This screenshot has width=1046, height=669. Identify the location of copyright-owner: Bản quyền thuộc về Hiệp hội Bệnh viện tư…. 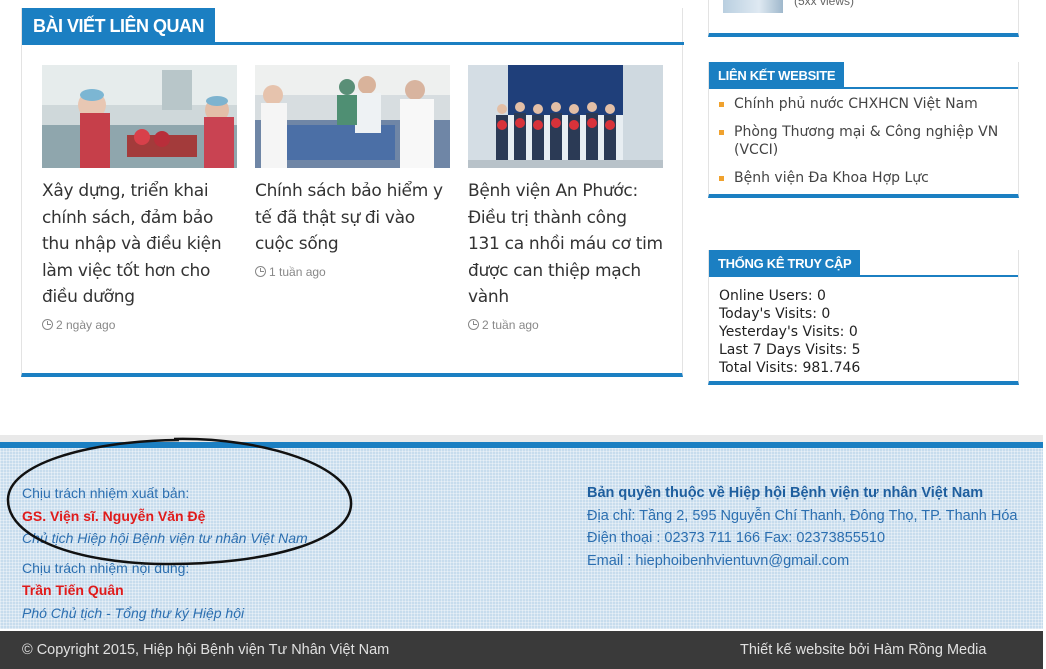
(785, 493).